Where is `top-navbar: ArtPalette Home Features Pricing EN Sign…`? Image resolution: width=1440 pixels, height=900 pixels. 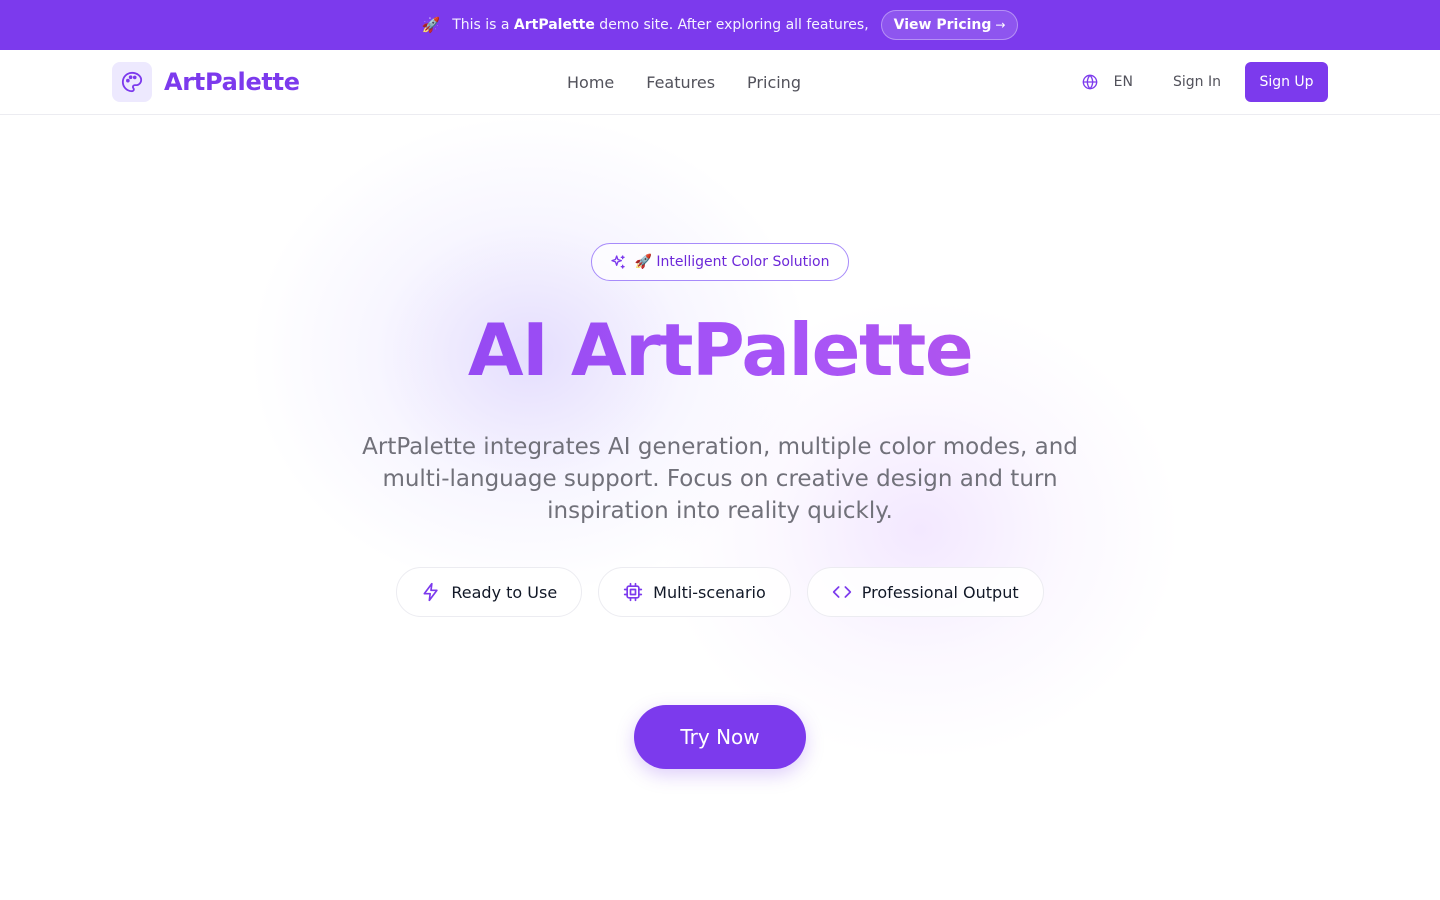
top-navbar: ArtPalette Home Features Pricing EN Sign… is located at coordinates (720, 82).